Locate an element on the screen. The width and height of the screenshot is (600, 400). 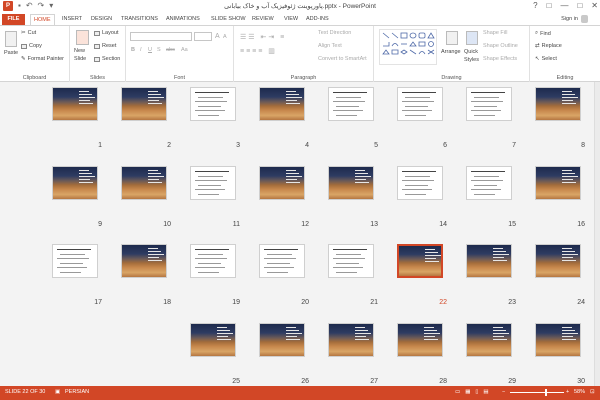
tab-file: FILE is located at coordinates (13, 19).